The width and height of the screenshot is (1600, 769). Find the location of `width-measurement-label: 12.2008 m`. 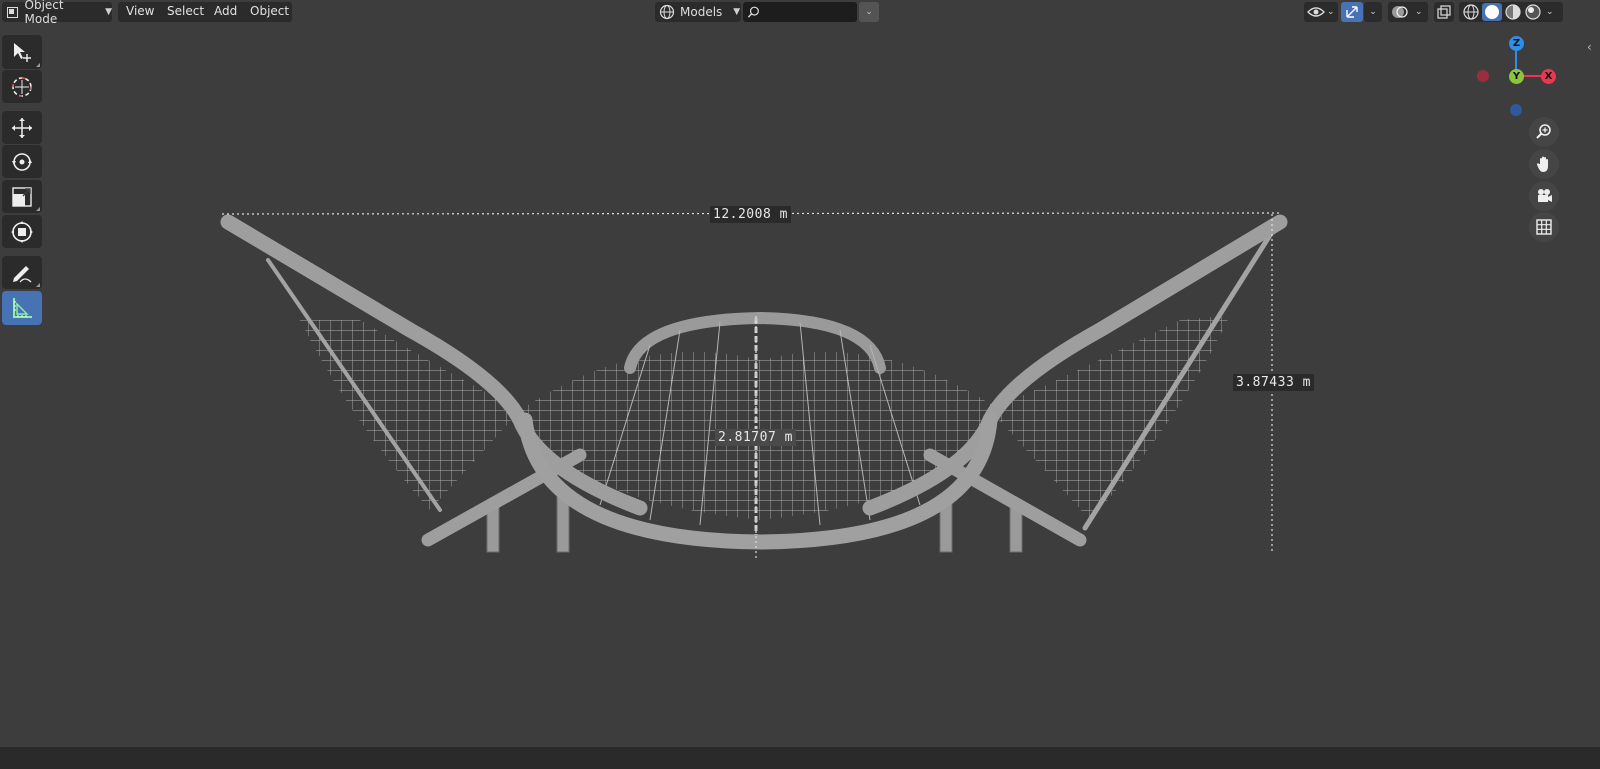

width-measurement-label: 12.2008 m is located at coordinates (750, 214).